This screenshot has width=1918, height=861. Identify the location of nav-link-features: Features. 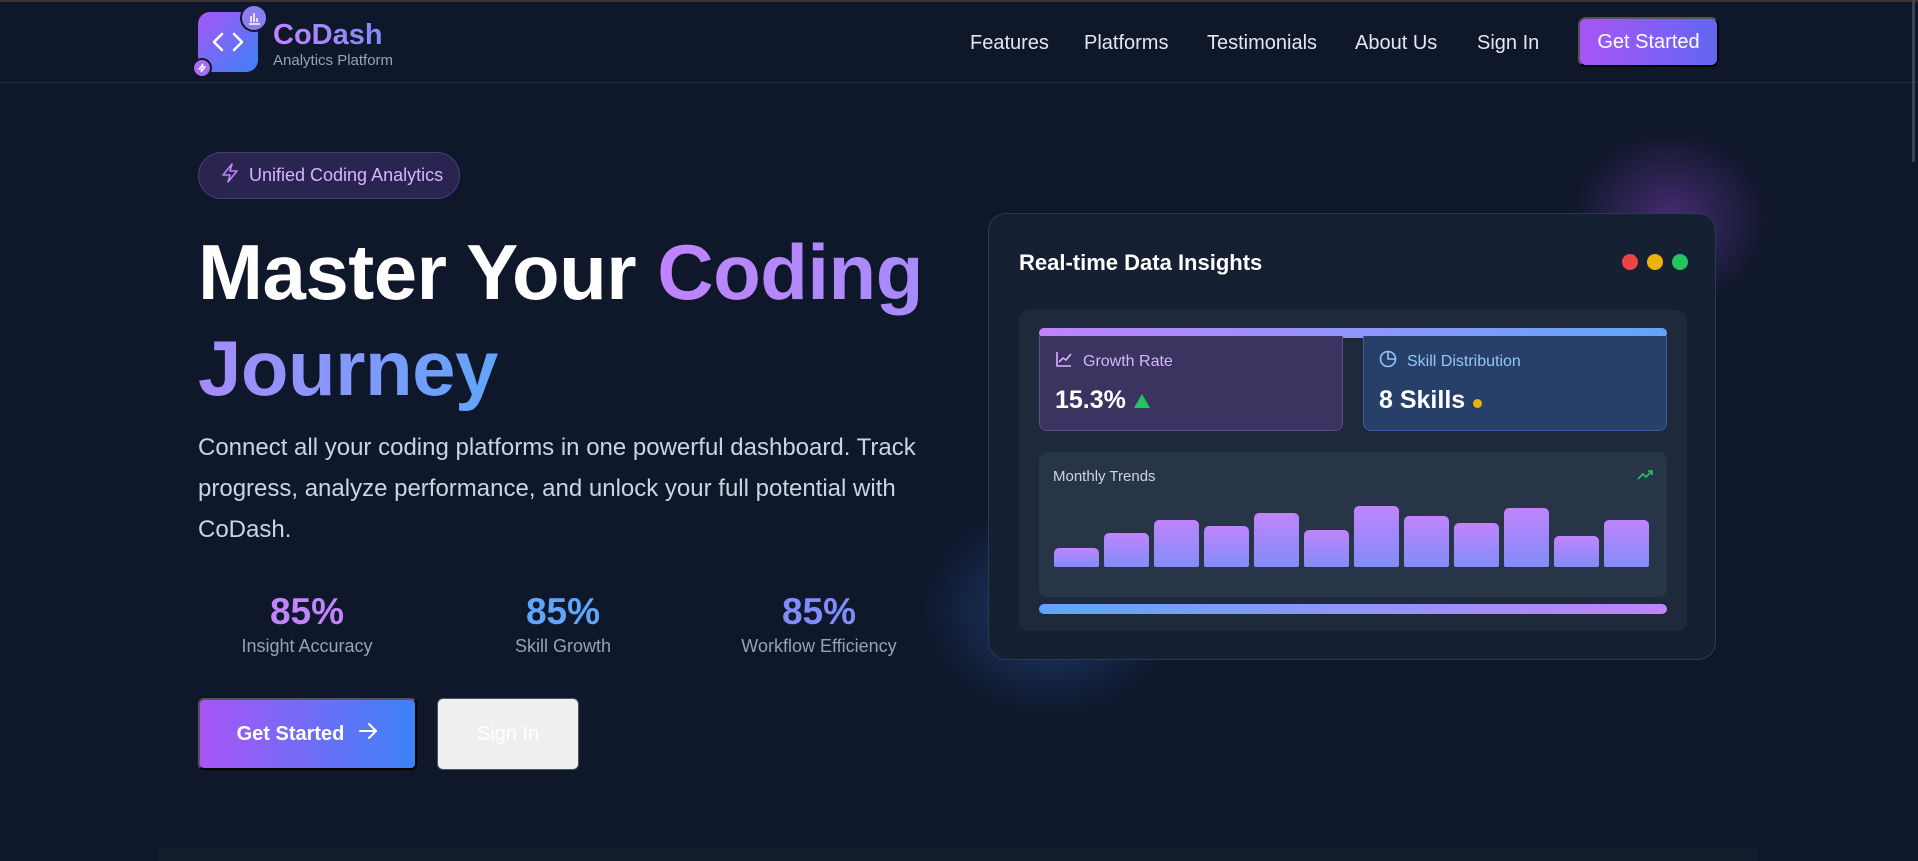
(1009, 43).